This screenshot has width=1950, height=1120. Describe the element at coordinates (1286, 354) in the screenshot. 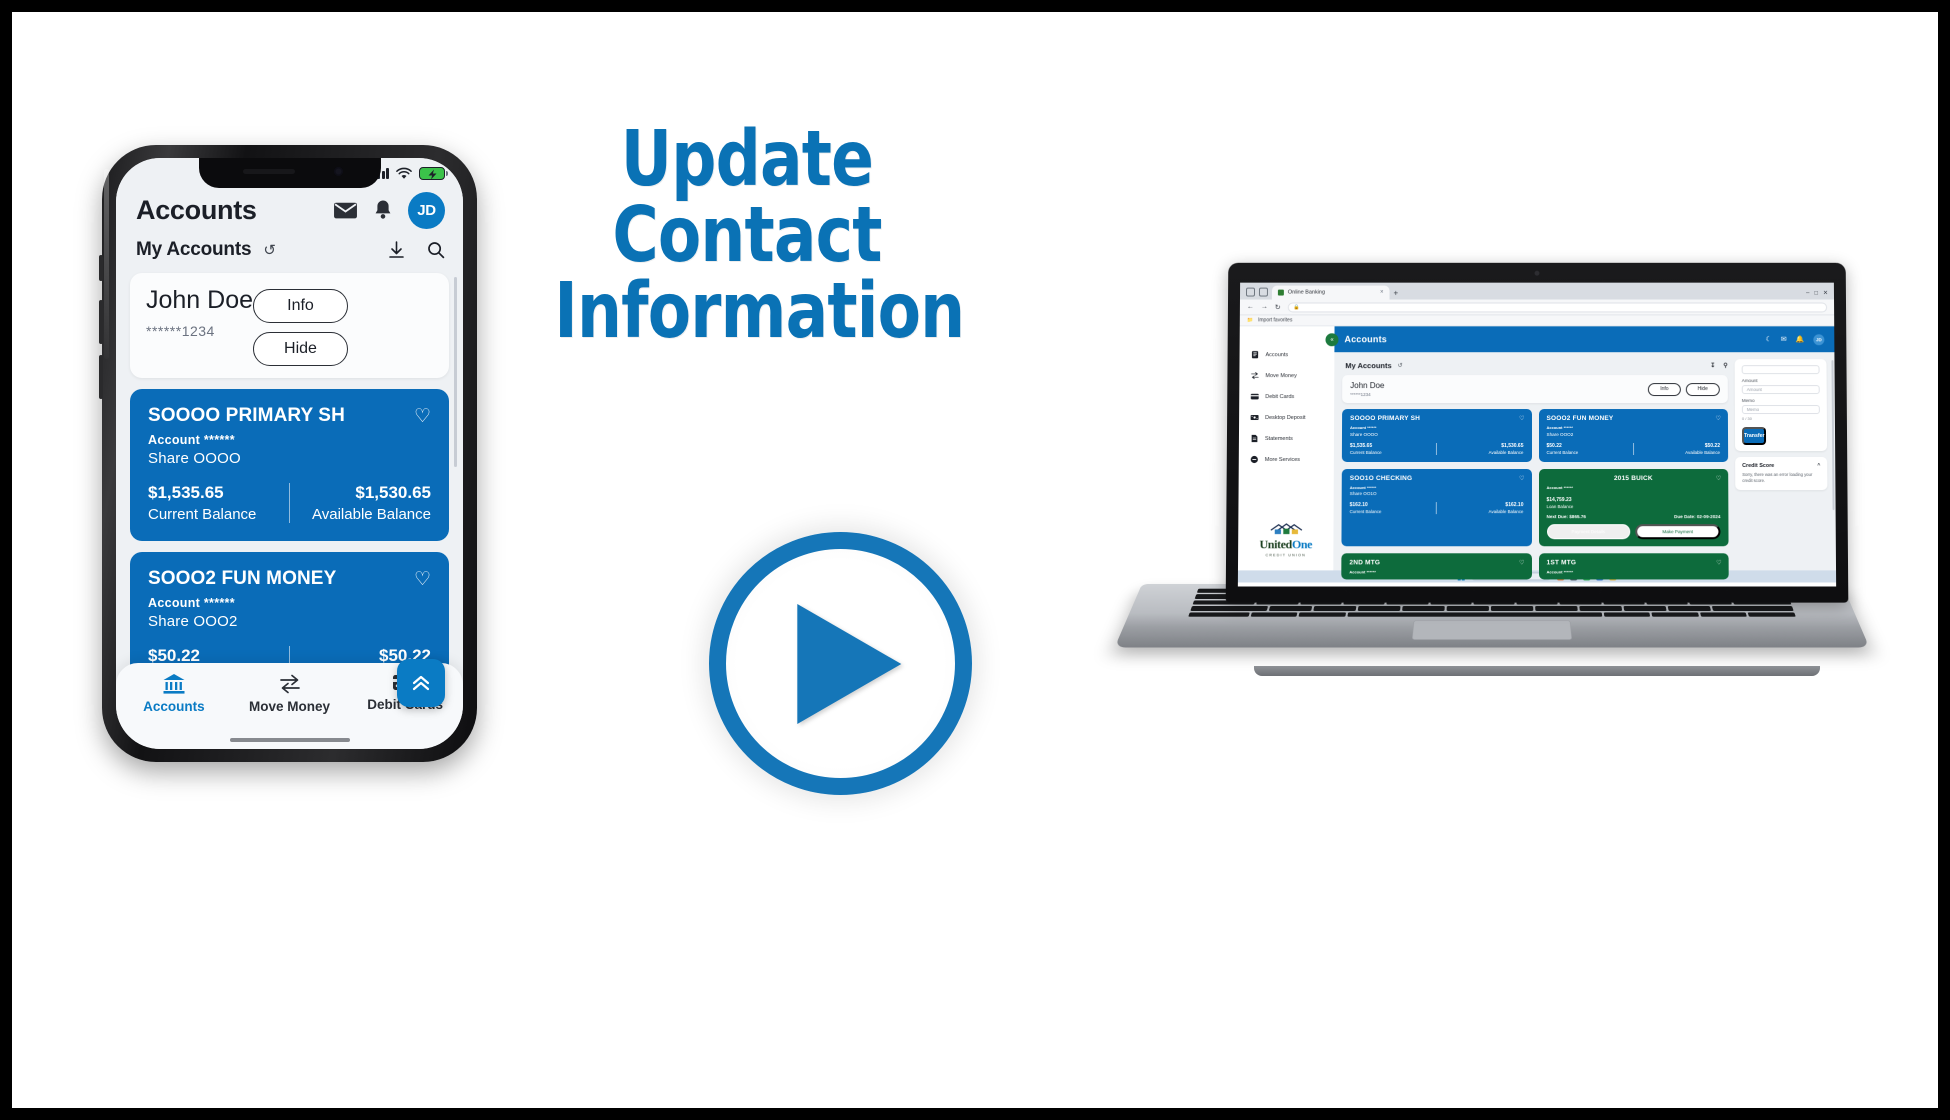

I see `sidebar-item-accounts: Accounts` at that location.